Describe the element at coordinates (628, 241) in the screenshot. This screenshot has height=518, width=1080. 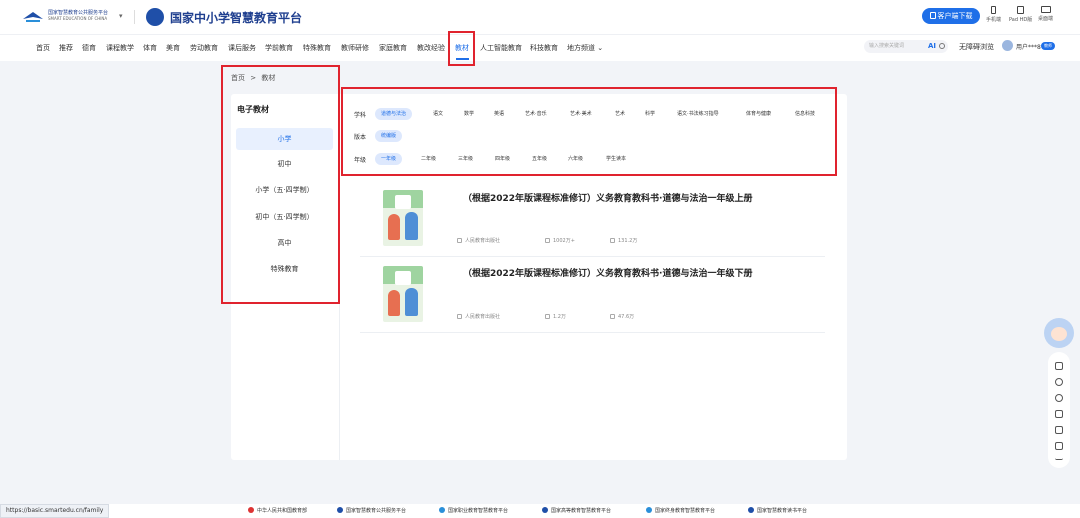
I see `views-count: 131.2万` at that location.